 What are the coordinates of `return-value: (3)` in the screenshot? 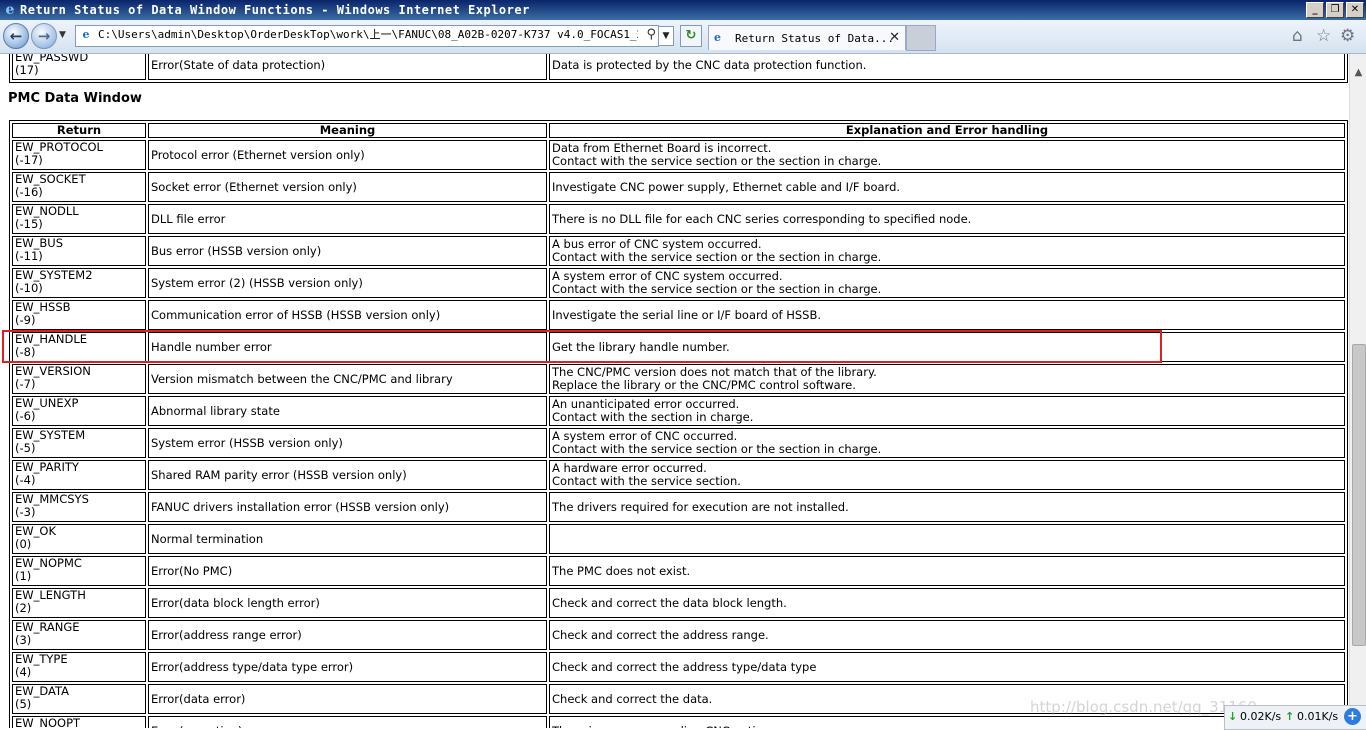 It's located at (23, 640).